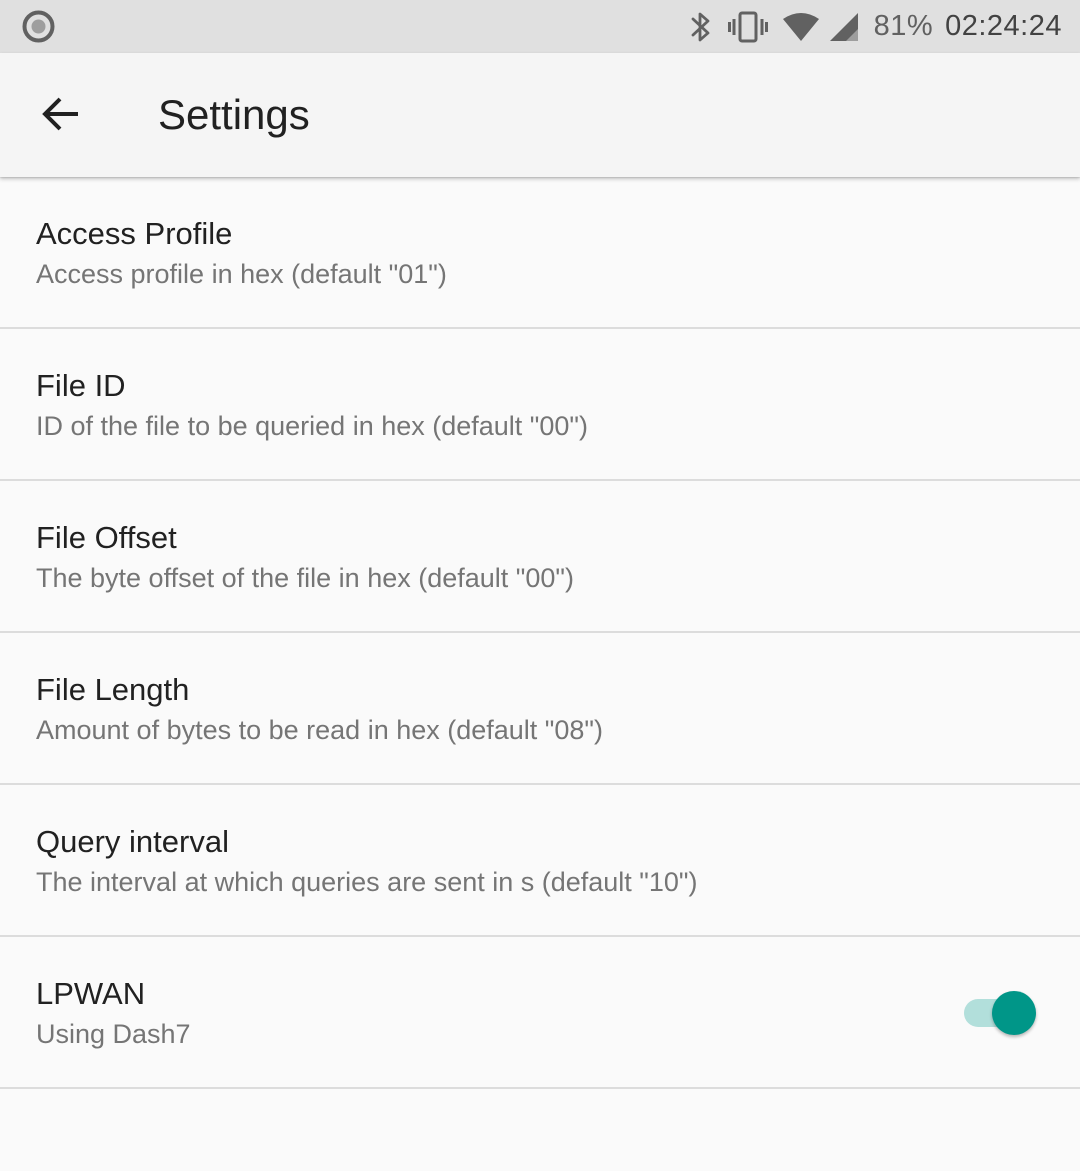 Image resolution: width=1080 pixels, height=1171 pixels. What do you see at coordinates (38, 26) in the screenshot?
I see `notification-circle-icon` at bounding box center [38, 26].